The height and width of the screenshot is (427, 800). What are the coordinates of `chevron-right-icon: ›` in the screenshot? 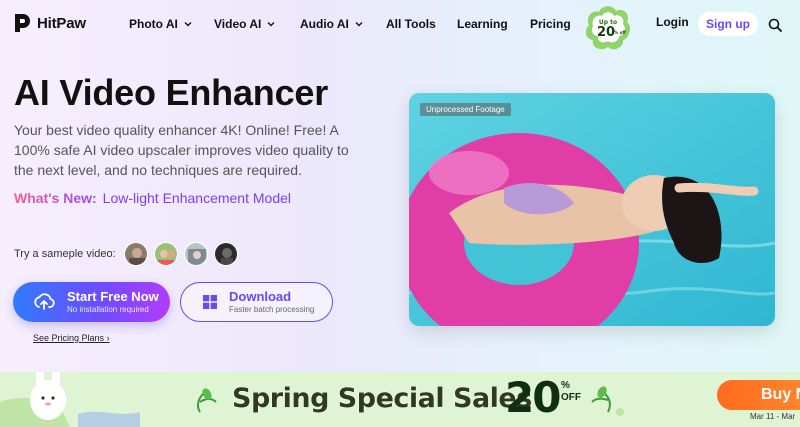 It's located at (108, 338).